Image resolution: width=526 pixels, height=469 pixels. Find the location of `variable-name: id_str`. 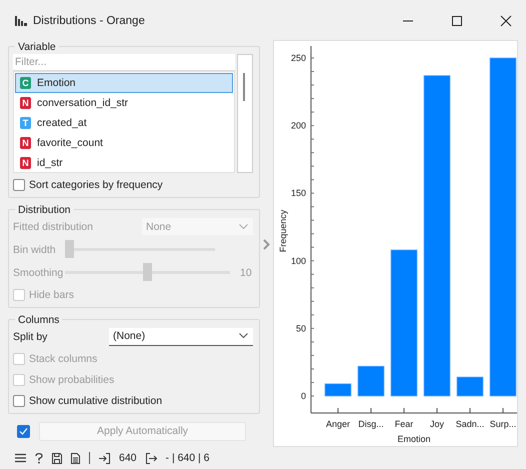

variable-name: id_str is located at coordinates (50, 162).